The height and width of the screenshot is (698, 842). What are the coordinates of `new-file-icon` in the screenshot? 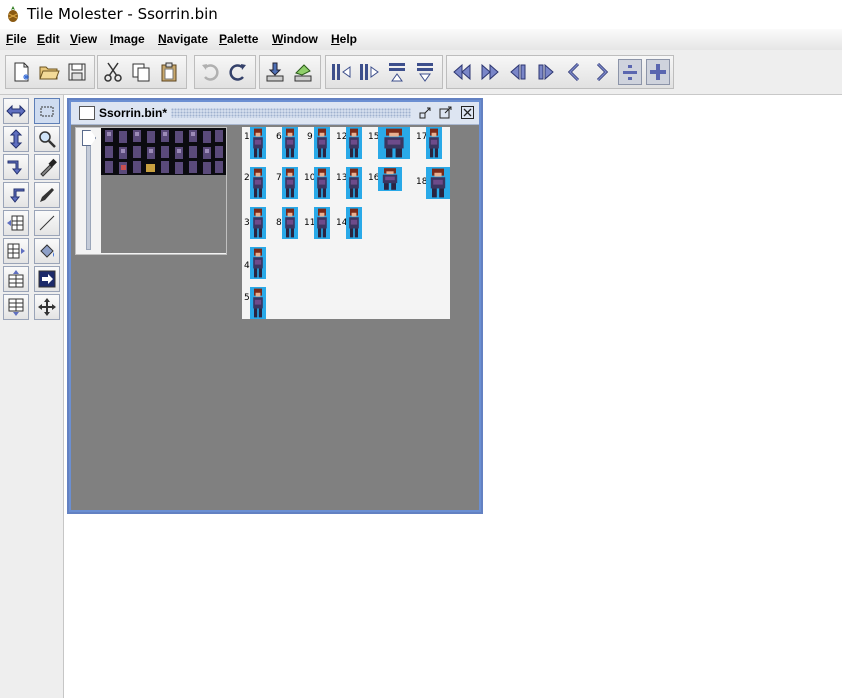 It's located at (21, 72).